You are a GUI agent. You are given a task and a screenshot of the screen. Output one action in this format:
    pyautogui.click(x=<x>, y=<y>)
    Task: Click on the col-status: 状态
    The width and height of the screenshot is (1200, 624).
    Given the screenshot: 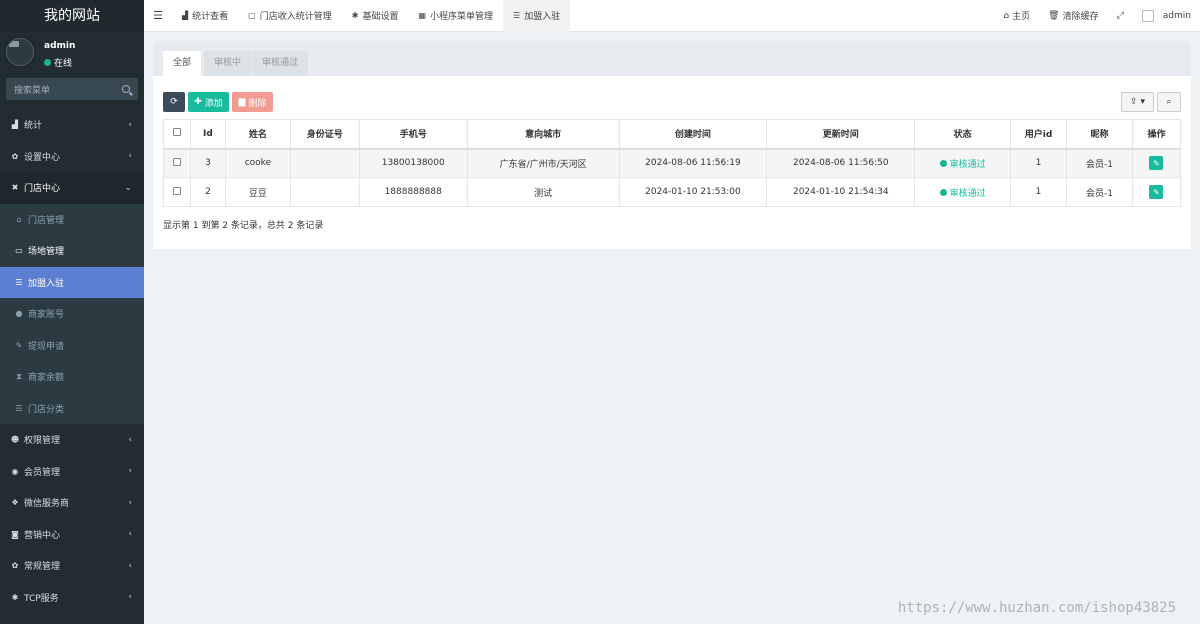 What is the action you would take?
    pyautogui.click(x=963, y=134)
    